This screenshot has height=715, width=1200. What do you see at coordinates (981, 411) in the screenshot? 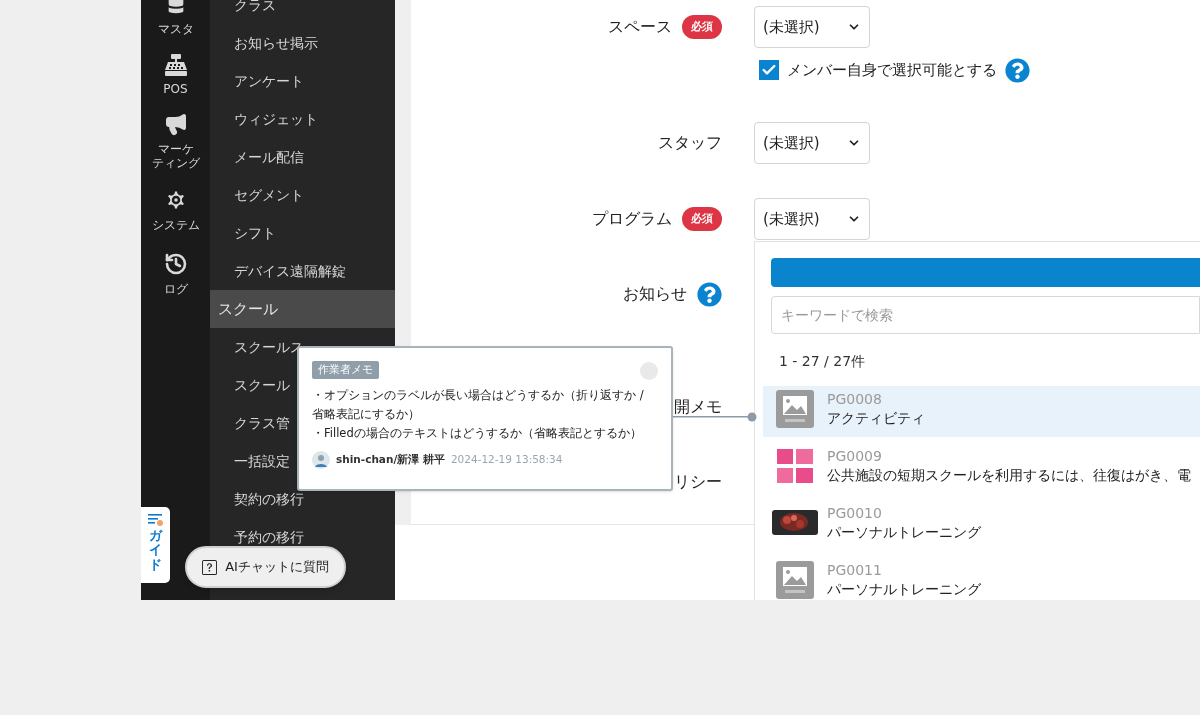
I see `program-option: PG0008 アクティビティ` at bounding box center [981, 411].